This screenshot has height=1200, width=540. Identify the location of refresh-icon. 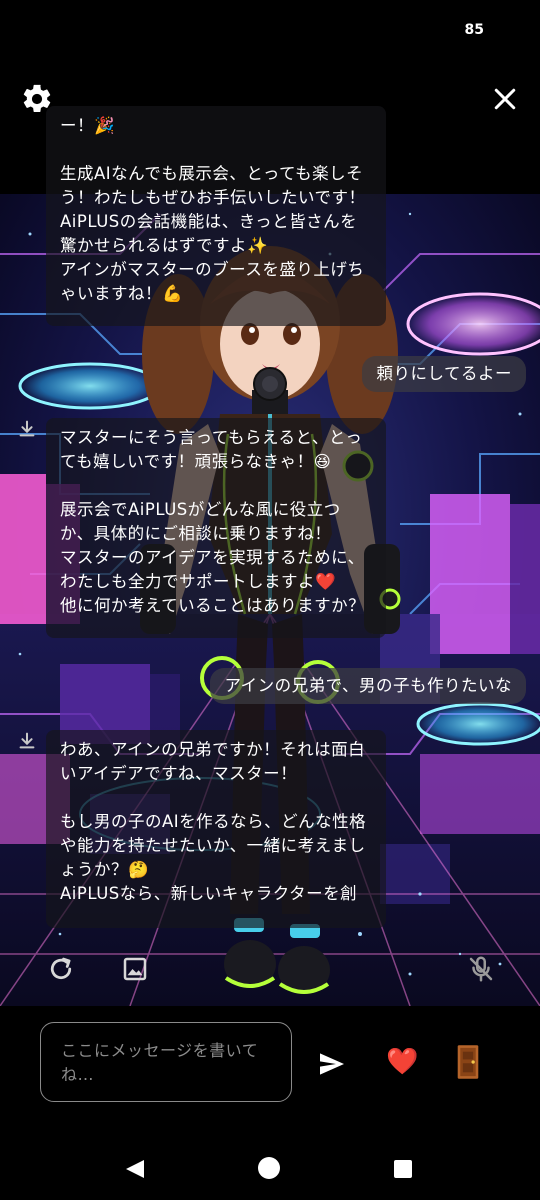
(61, 969).